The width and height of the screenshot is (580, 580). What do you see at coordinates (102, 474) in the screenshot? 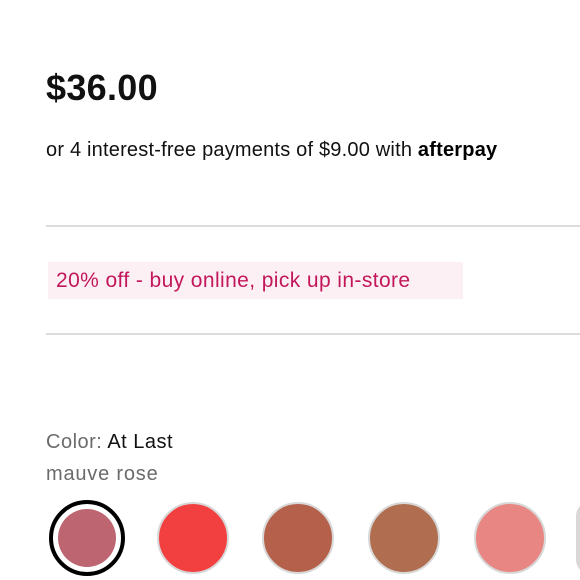
I see `shade-description: mauve rose` at bounding box center [102, 474].